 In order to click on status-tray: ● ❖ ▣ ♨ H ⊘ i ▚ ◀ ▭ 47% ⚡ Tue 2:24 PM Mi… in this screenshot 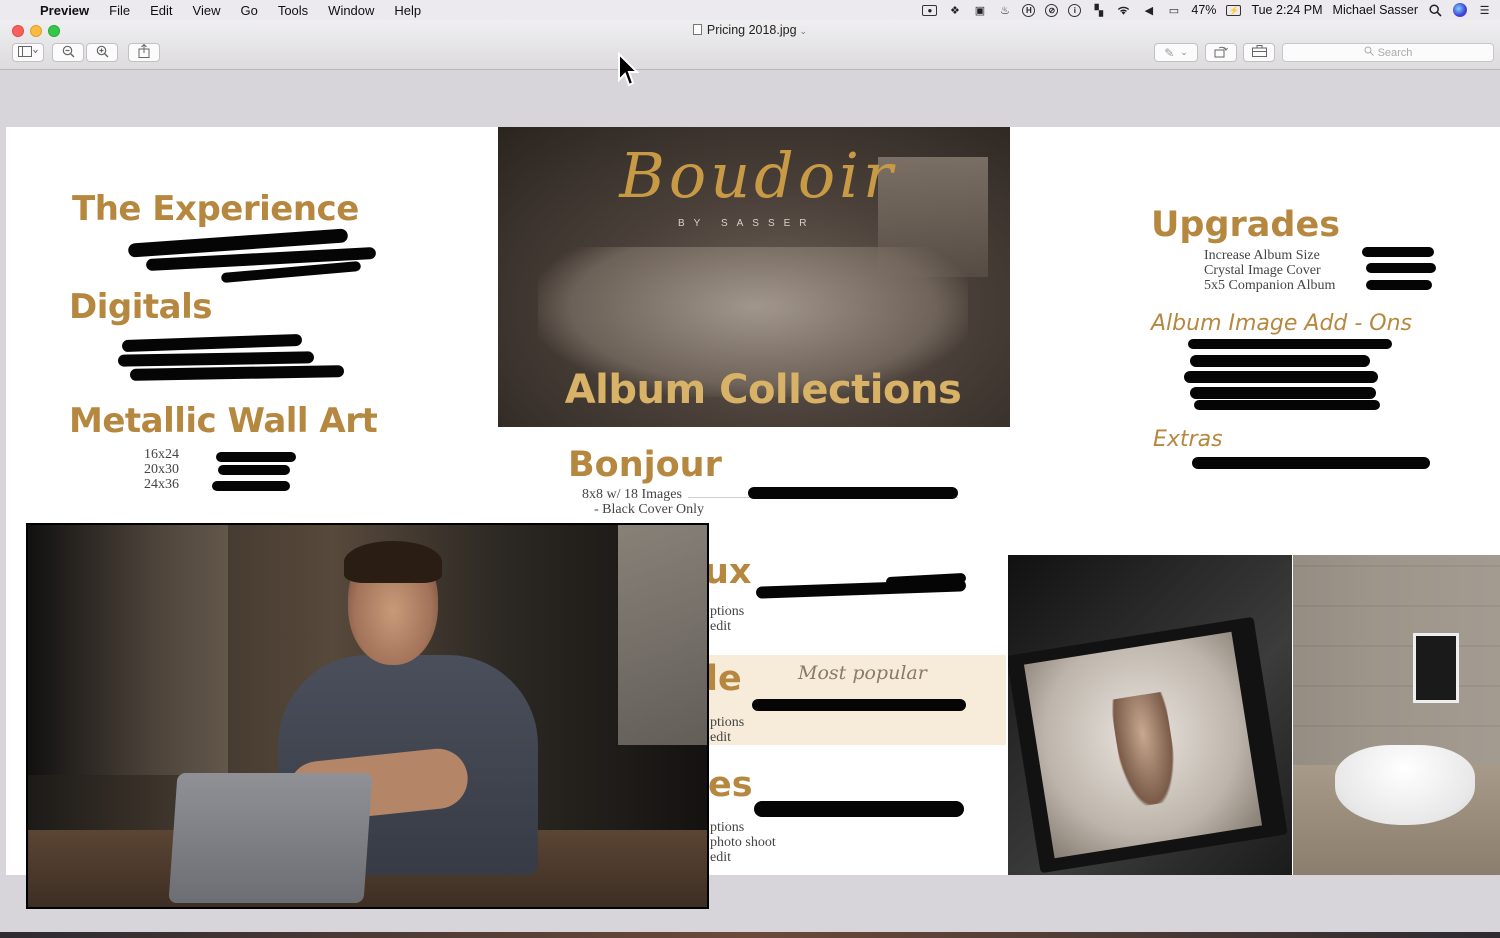, I will do `click(1211, 10)`.